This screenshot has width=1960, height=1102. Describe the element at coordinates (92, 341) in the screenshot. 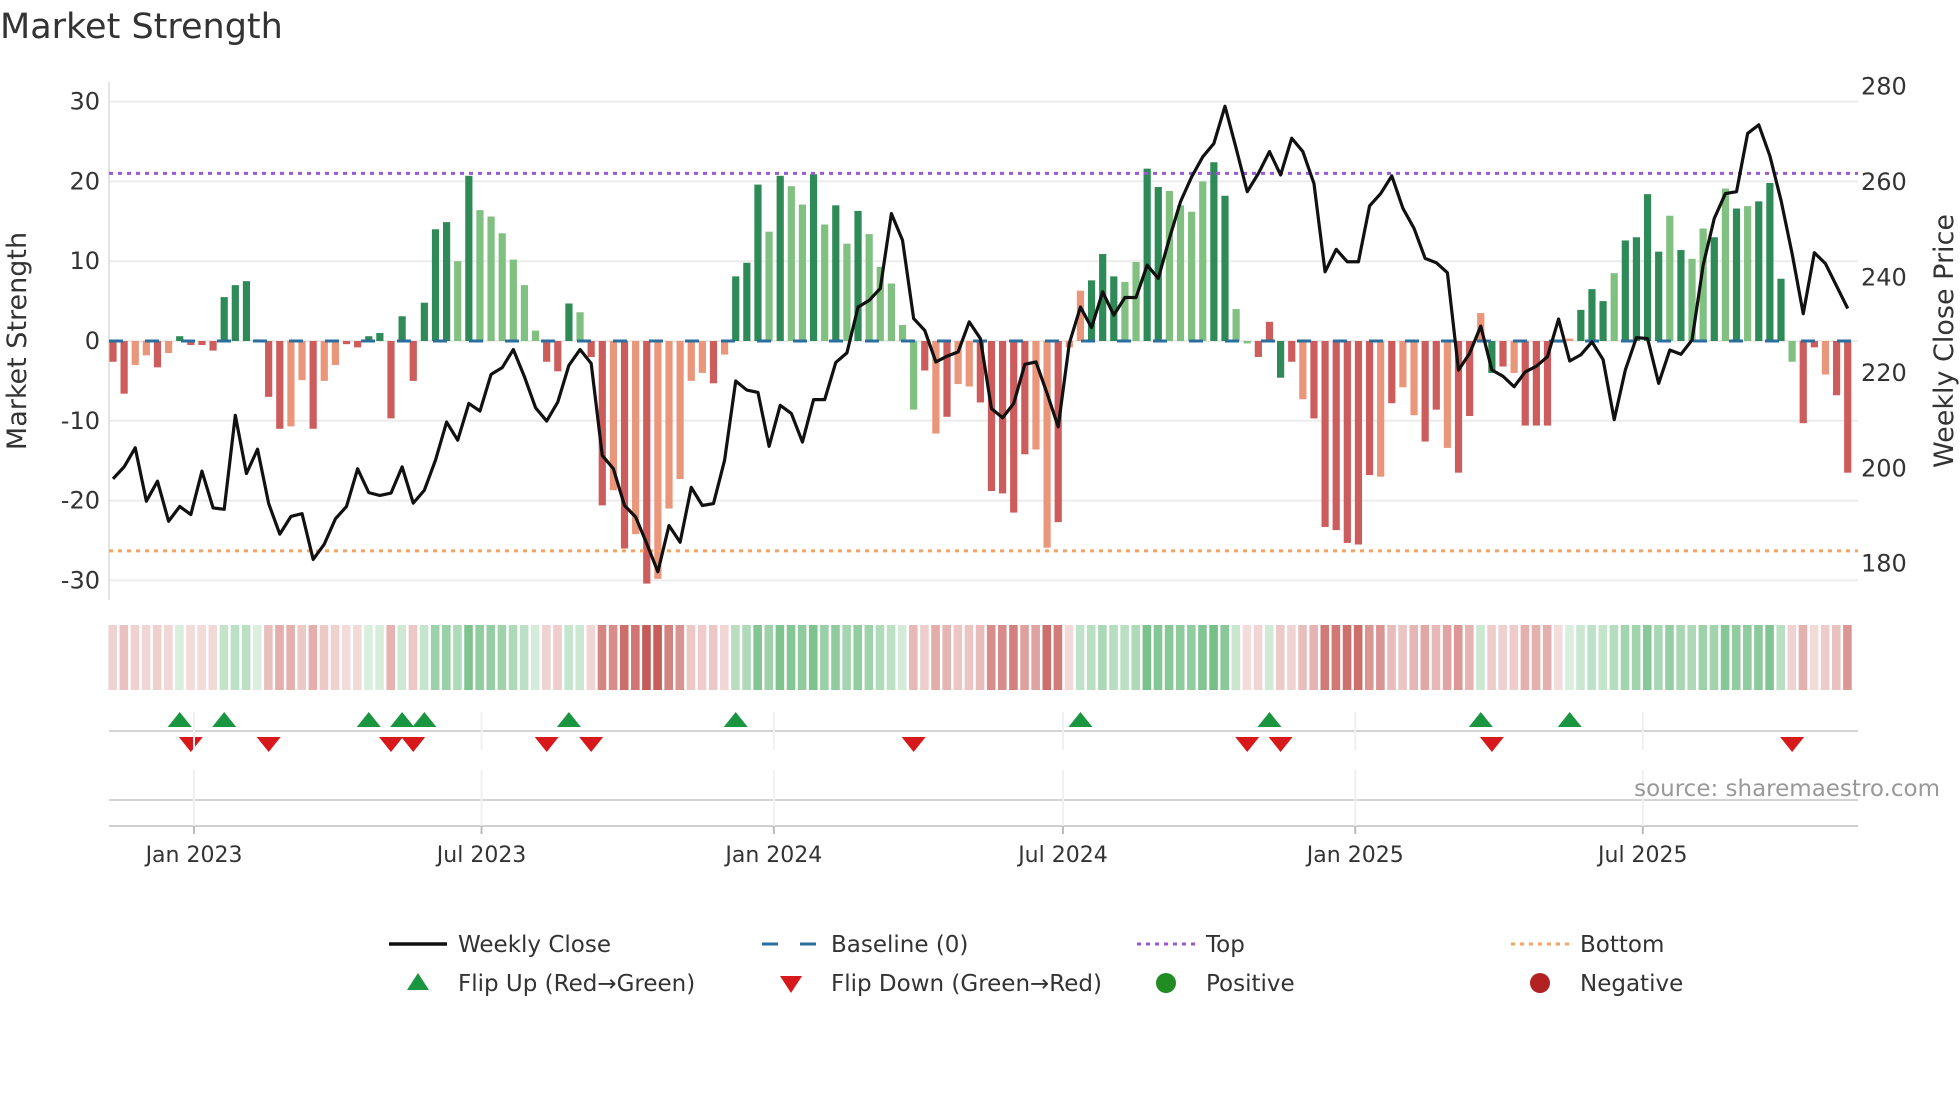

I see `y-tick-label: 0` at that location.